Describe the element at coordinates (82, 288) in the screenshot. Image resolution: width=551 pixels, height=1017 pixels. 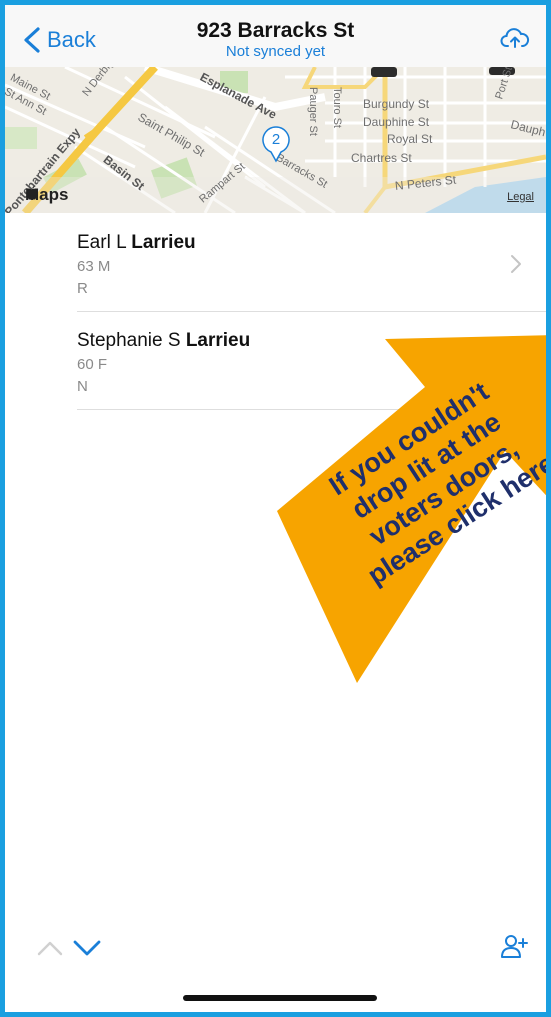
I see `voter-party: R` at that location.